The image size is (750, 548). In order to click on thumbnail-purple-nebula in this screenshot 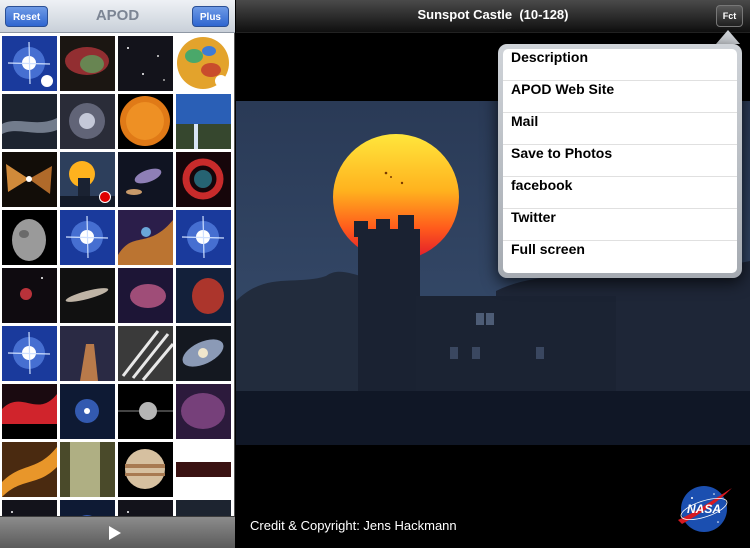, I will do `click(203, 411)`.